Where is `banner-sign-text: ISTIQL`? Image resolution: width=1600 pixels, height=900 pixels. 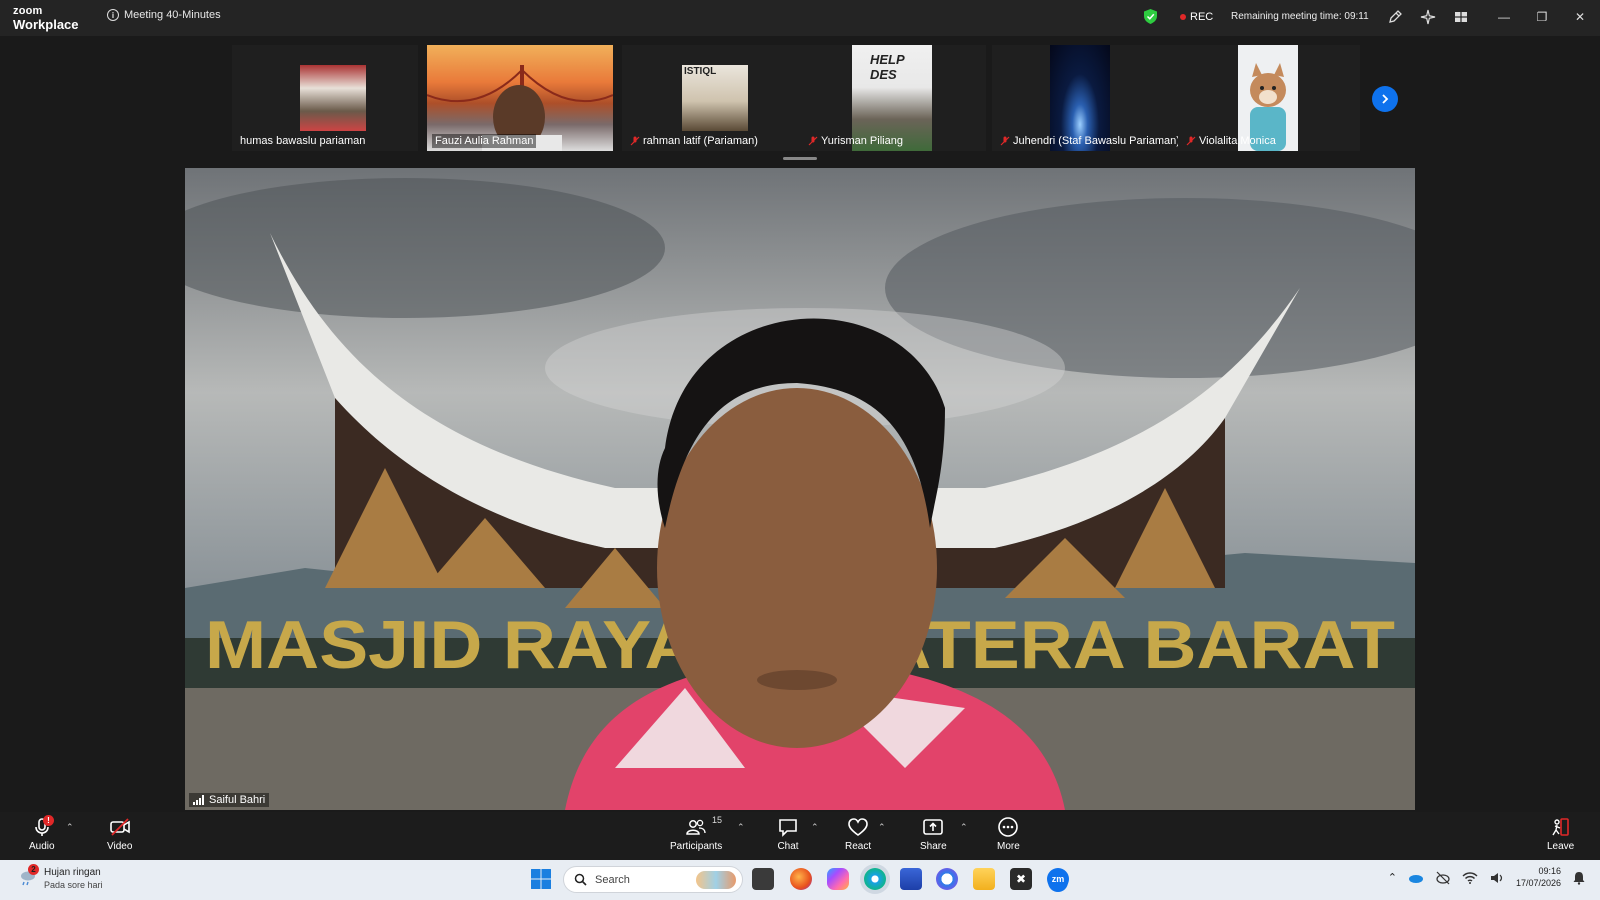
banner-sign-text: ISTIQL is located at coordinates (700, 71).